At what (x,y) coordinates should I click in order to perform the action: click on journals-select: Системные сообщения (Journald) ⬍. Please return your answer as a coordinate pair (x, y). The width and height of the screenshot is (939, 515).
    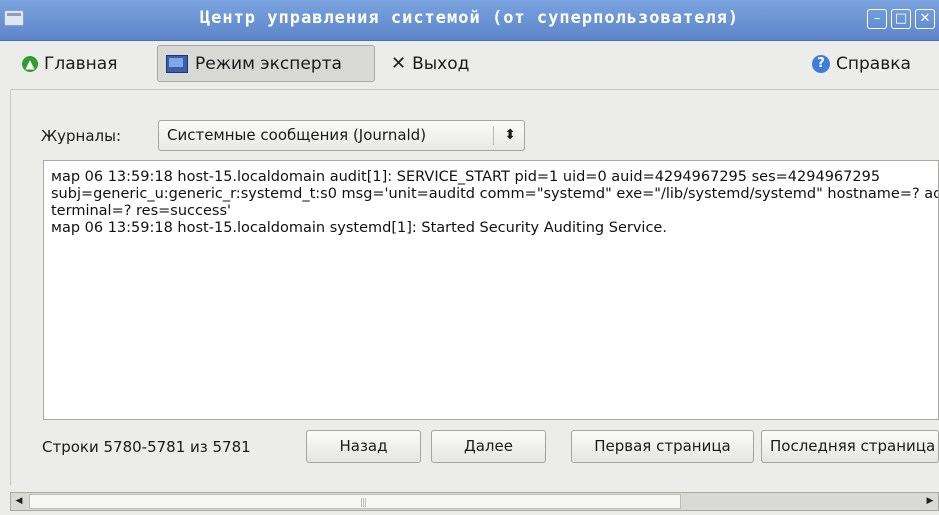
    Looking at the image, I should click on (341, 135).